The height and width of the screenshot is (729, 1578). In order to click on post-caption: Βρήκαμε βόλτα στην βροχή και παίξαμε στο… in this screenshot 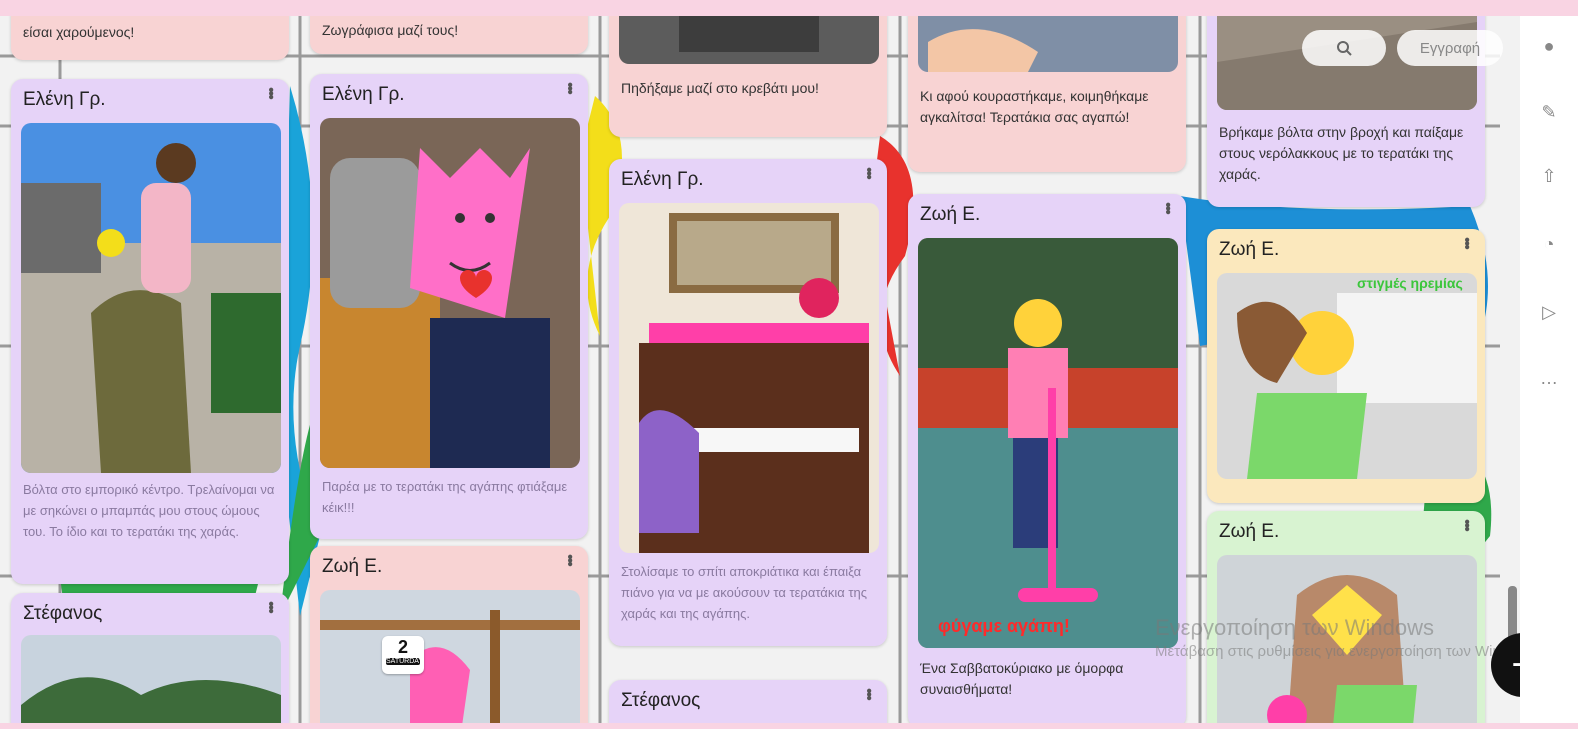, I will do `click(1341, 153)`.